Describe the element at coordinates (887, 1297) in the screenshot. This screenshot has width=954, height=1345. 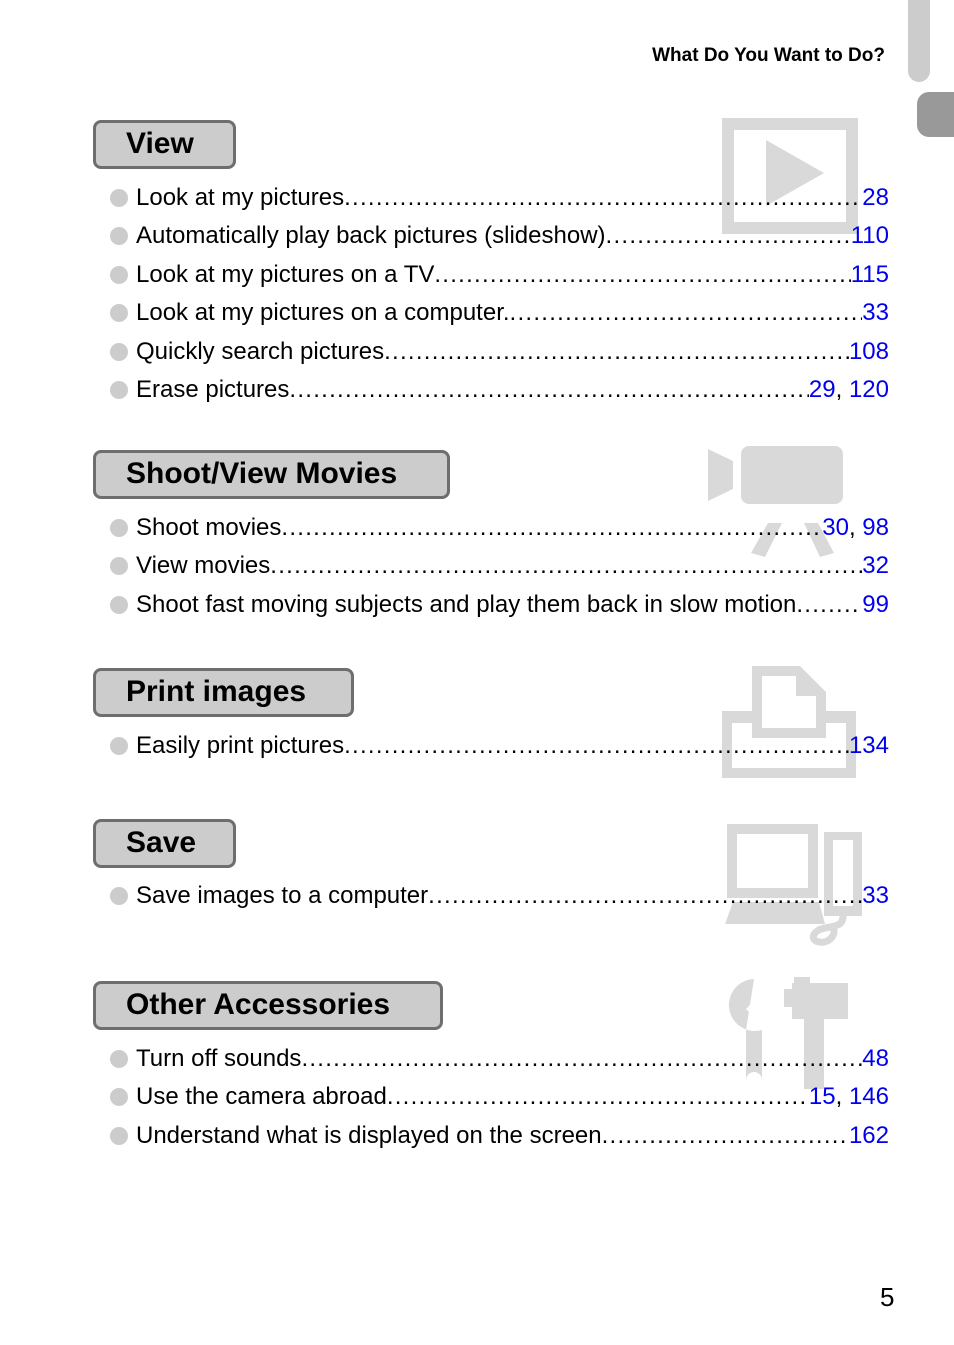
I see `page-number: 5` at that location.